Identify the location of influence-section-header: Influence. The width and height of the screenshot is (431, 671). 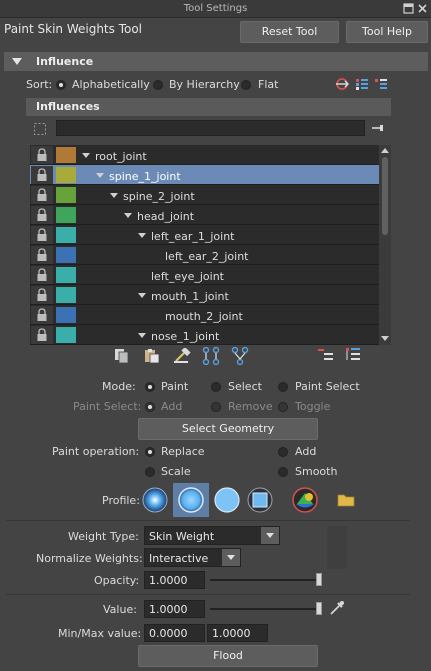
(216, 61).